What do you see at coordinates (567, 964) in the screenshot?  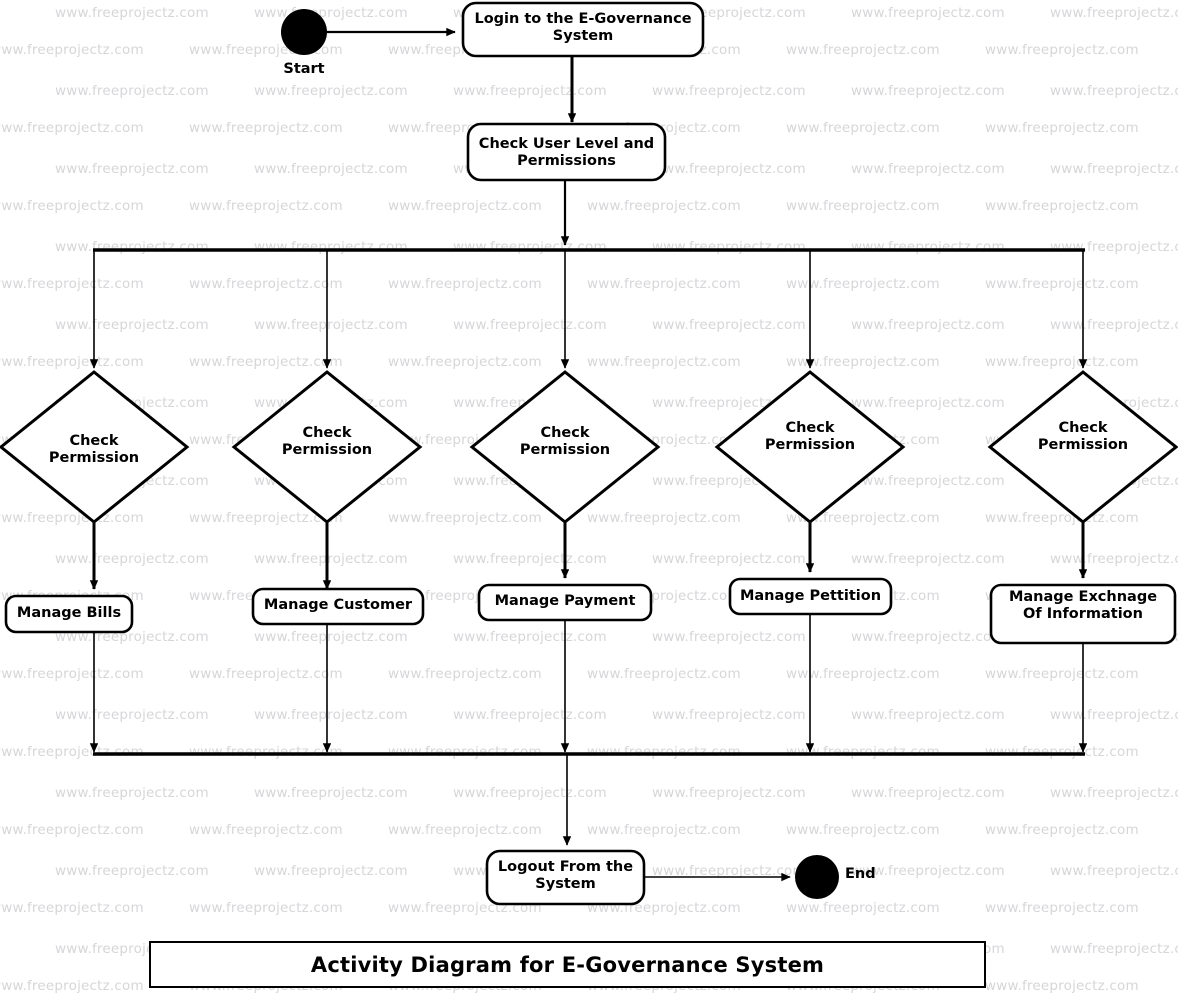 I see `title-banner-box` at bounding box center [567, 964].